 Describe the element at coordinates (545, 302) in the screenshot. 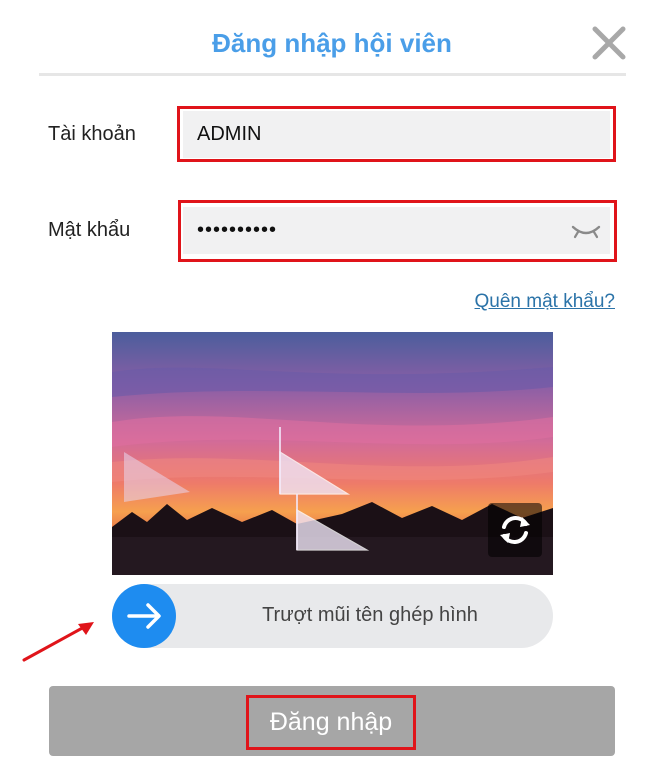

I see `forgot-password-link: Quên mật khẩu?` at that location.